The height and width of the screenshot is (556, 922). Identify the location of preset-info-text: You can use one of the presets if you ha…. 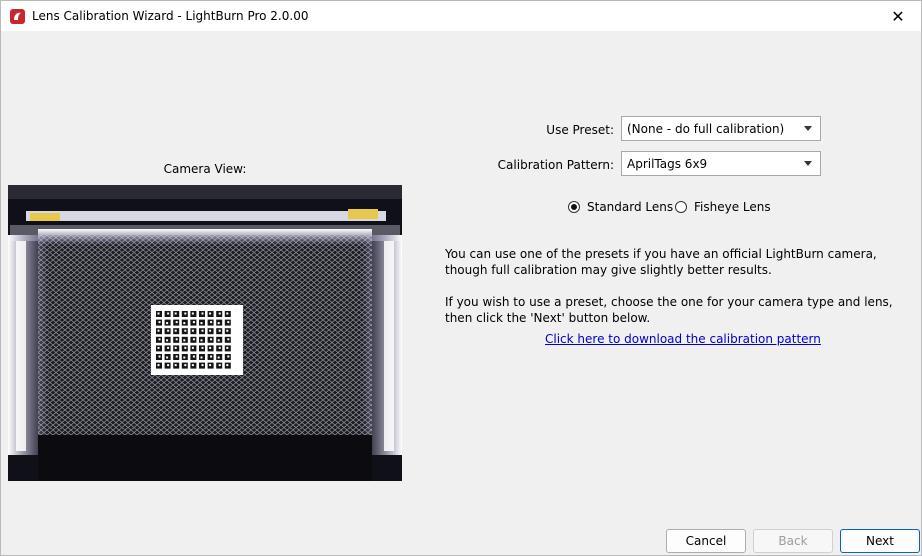
(661, 262).